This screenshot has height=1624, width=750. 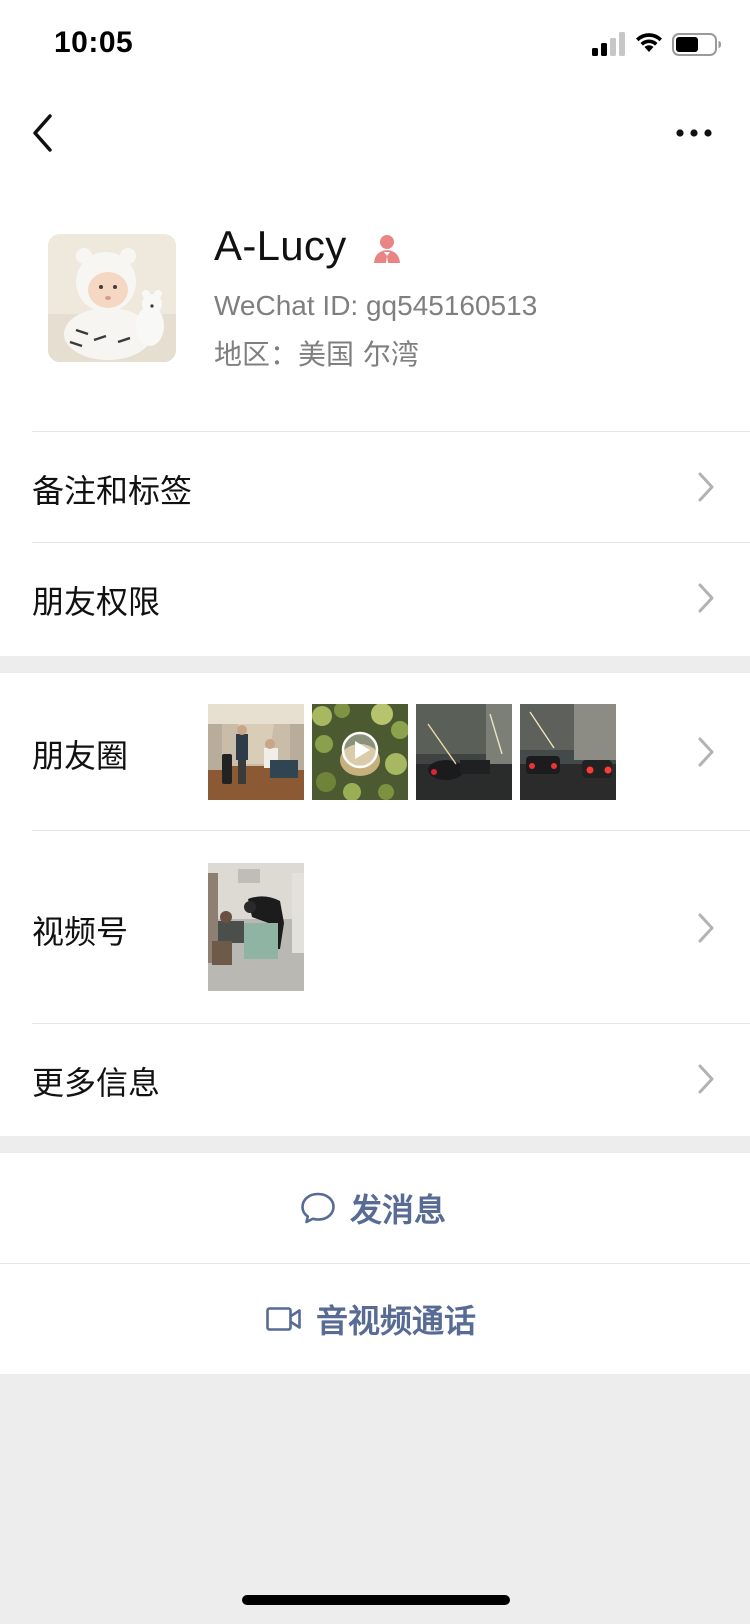 I want to click on cellular-signal-icon, so click(x=608, y=44).